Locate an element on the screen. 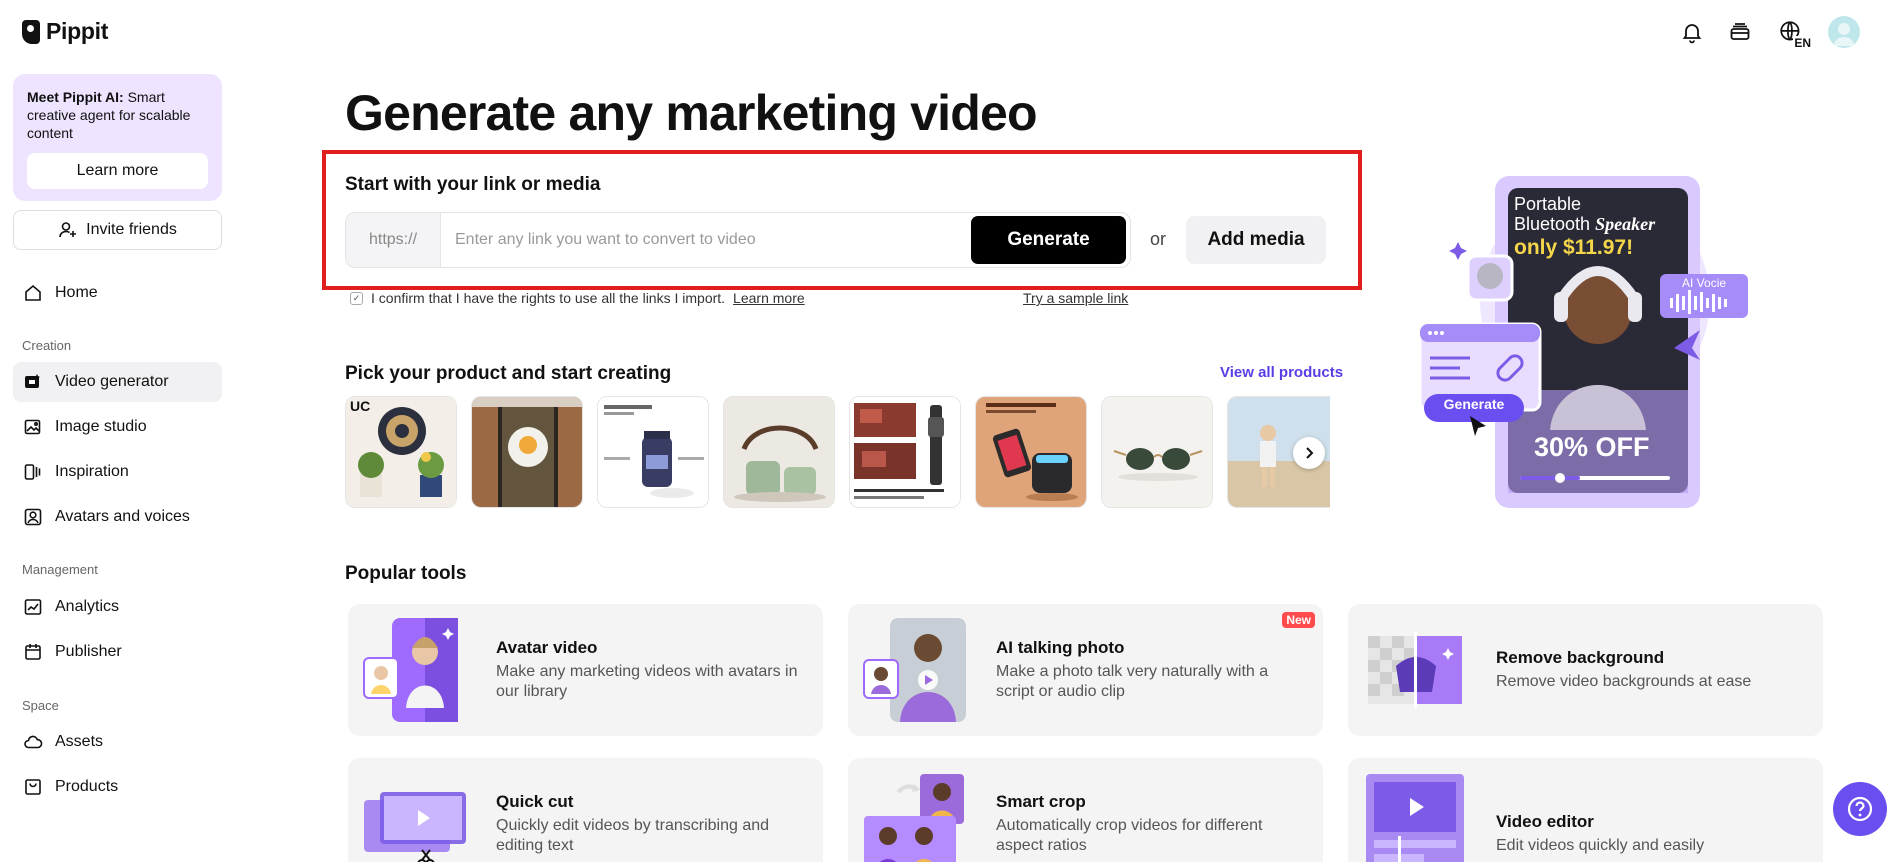 The image size is (1900, 862). help-button is located at coordinates (1860, 809).